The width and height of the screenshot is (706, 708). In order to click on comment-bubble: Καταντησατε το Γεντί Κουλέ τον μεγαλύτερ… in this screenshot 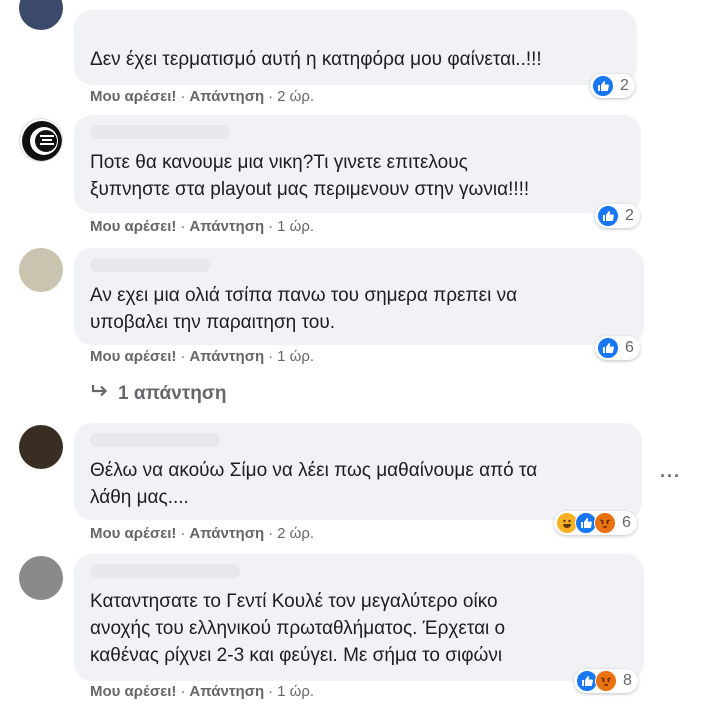, I will do `click(359, 617)`.